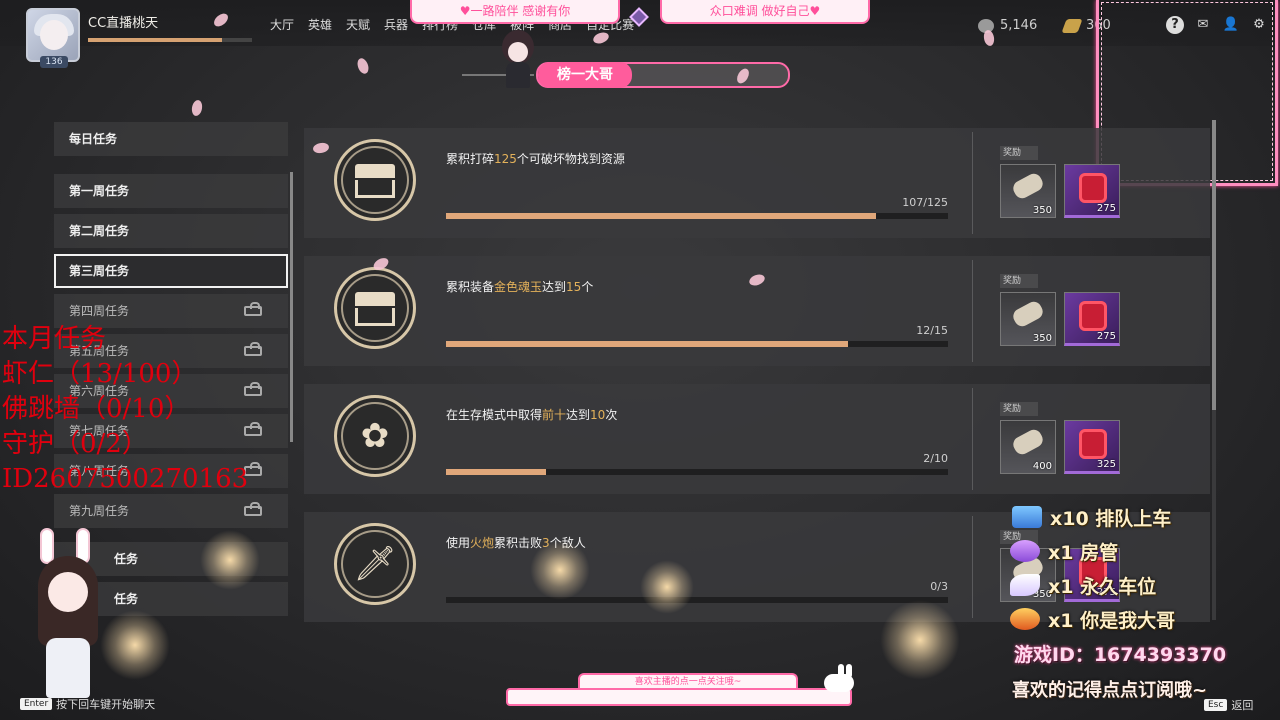 Image resolution: width=1280 pixels, height=720 pixels. Describe the element at coordinates (171, 139) in the screenshot. I see `tab-daily-tasks: 每日任务` at that location.